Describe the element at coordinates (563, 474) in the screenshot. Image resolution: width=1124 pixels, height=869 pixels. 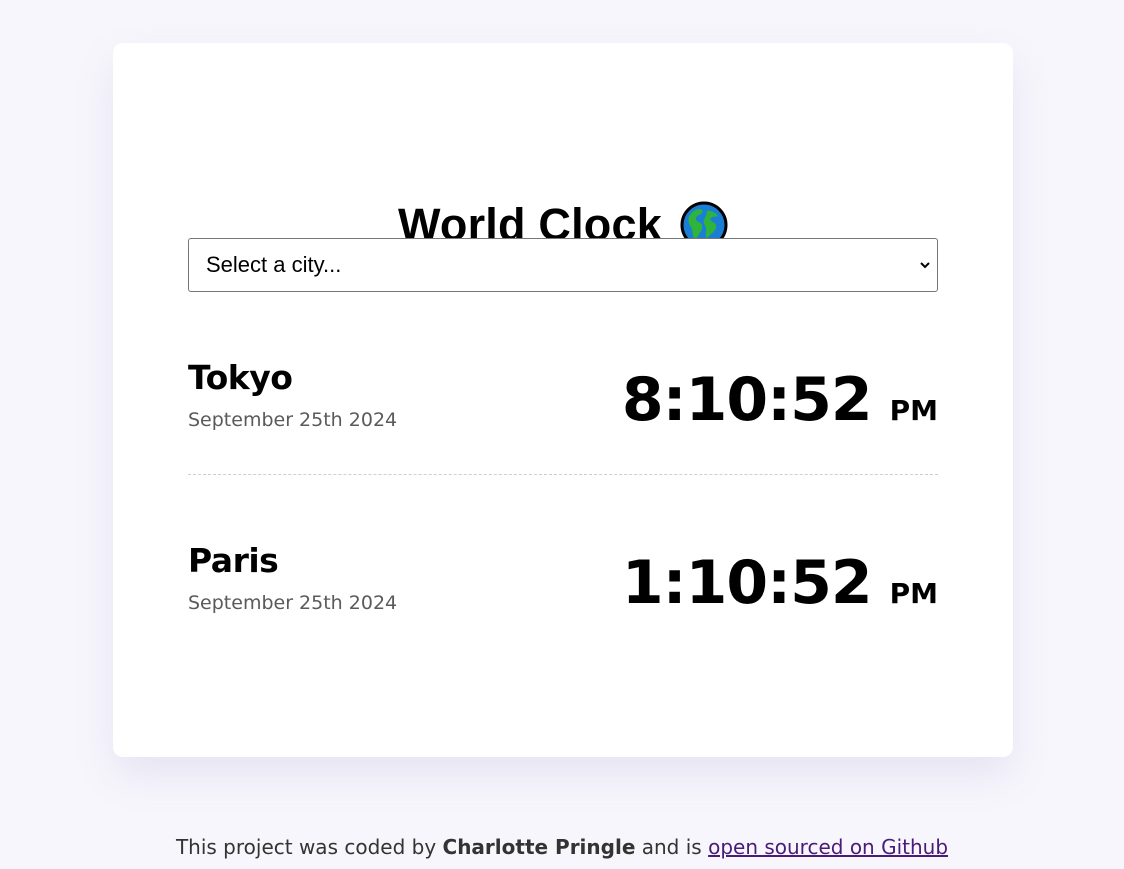
I see `divider` at that location.